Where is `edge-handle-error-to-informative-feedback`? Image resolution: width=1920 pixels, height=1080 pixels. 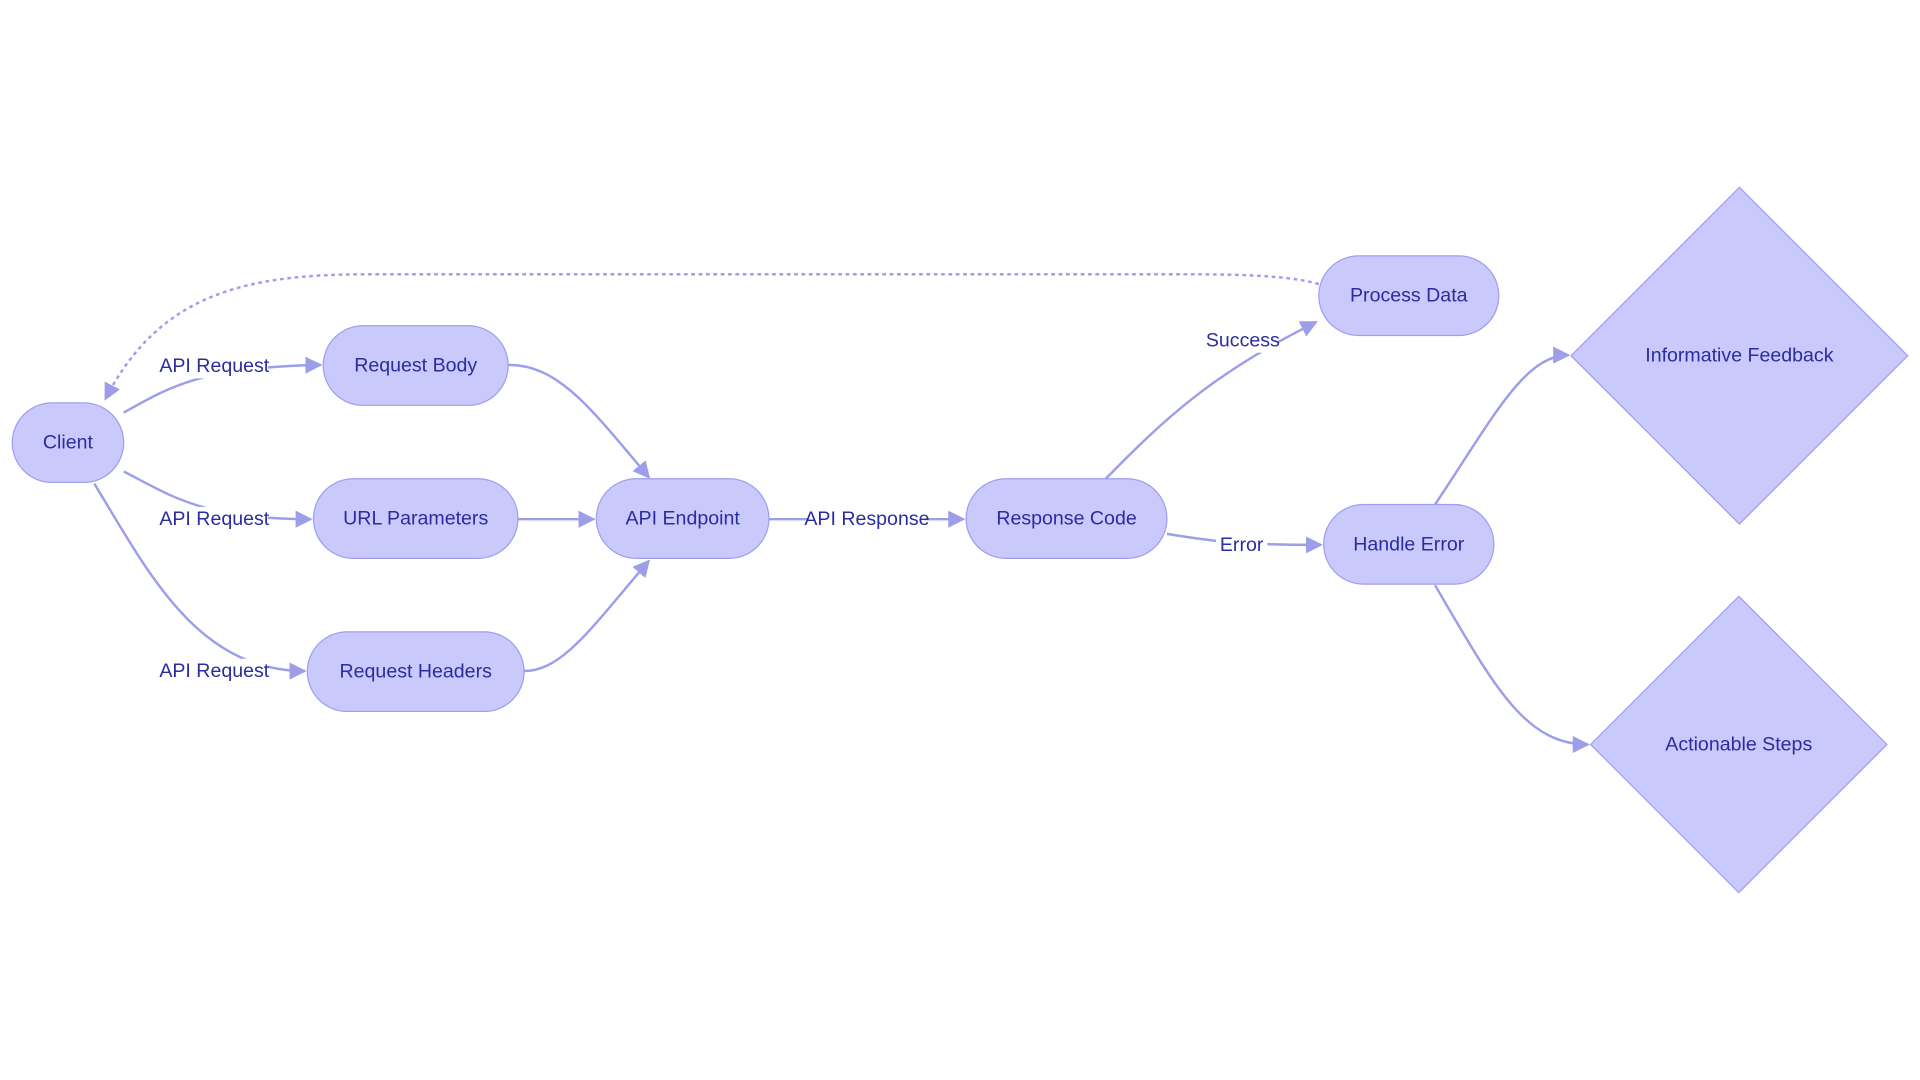
edge-handle-error-to-informative-feedback is located at coordinates (1502, 426).